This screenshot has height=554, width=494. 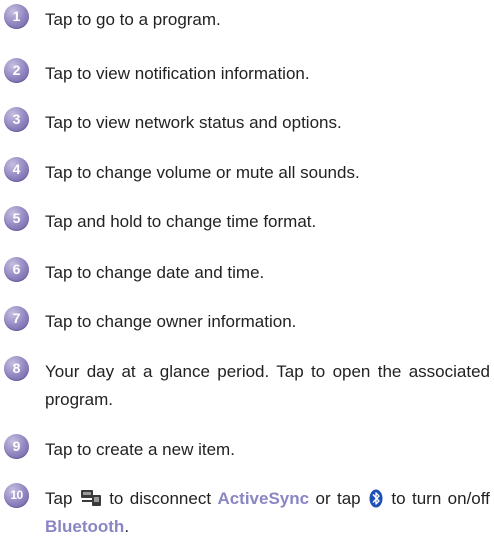 What do you see at coordinates (155, 272) in the screenshot?
I see `item-text: Tap to change date and time.` at bounding box center [155, 272].